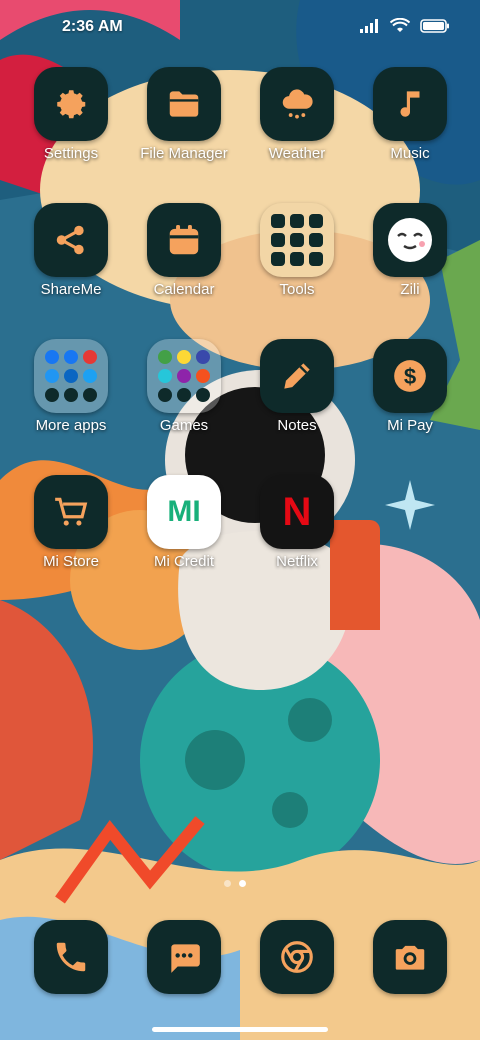 Image resolution: width=480 pixels, height=1040 pixels. Describe the element at coordinates (71, 561) in the screenshot. I see `app-label: Mi Store` at that location.